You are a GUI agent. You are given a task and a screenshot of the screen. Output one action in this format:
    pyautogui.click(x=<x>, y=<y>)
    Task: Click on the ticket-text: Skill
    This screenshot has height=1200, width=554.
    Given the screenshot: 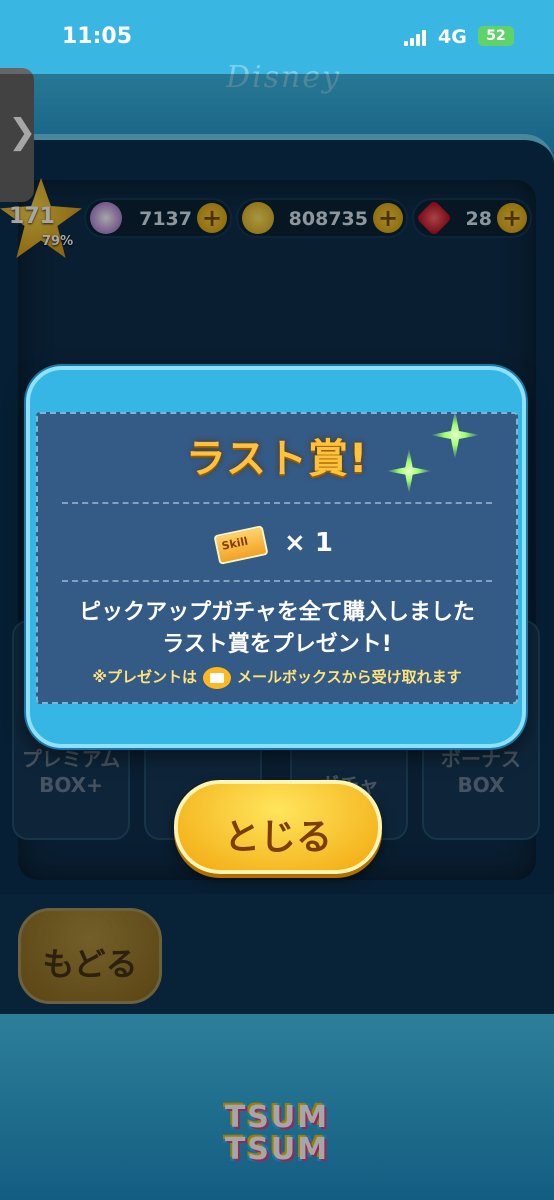 What is the action you would take?
    pyautogui.click(x=235, y=543)
    